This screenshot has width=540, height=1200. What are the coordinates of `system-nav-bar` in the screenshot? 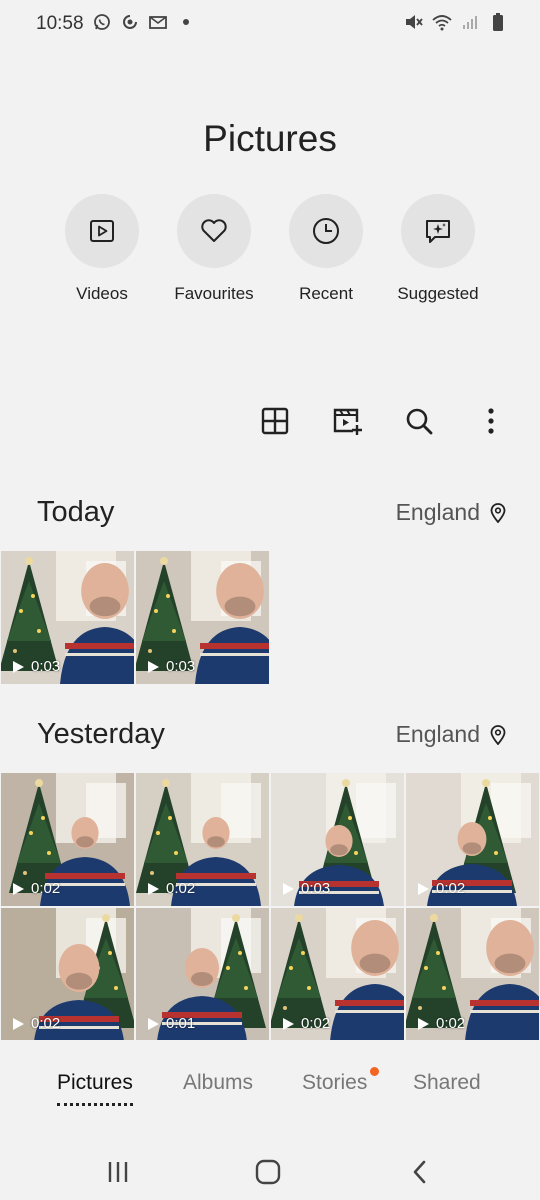 It's located at (270, 1170).